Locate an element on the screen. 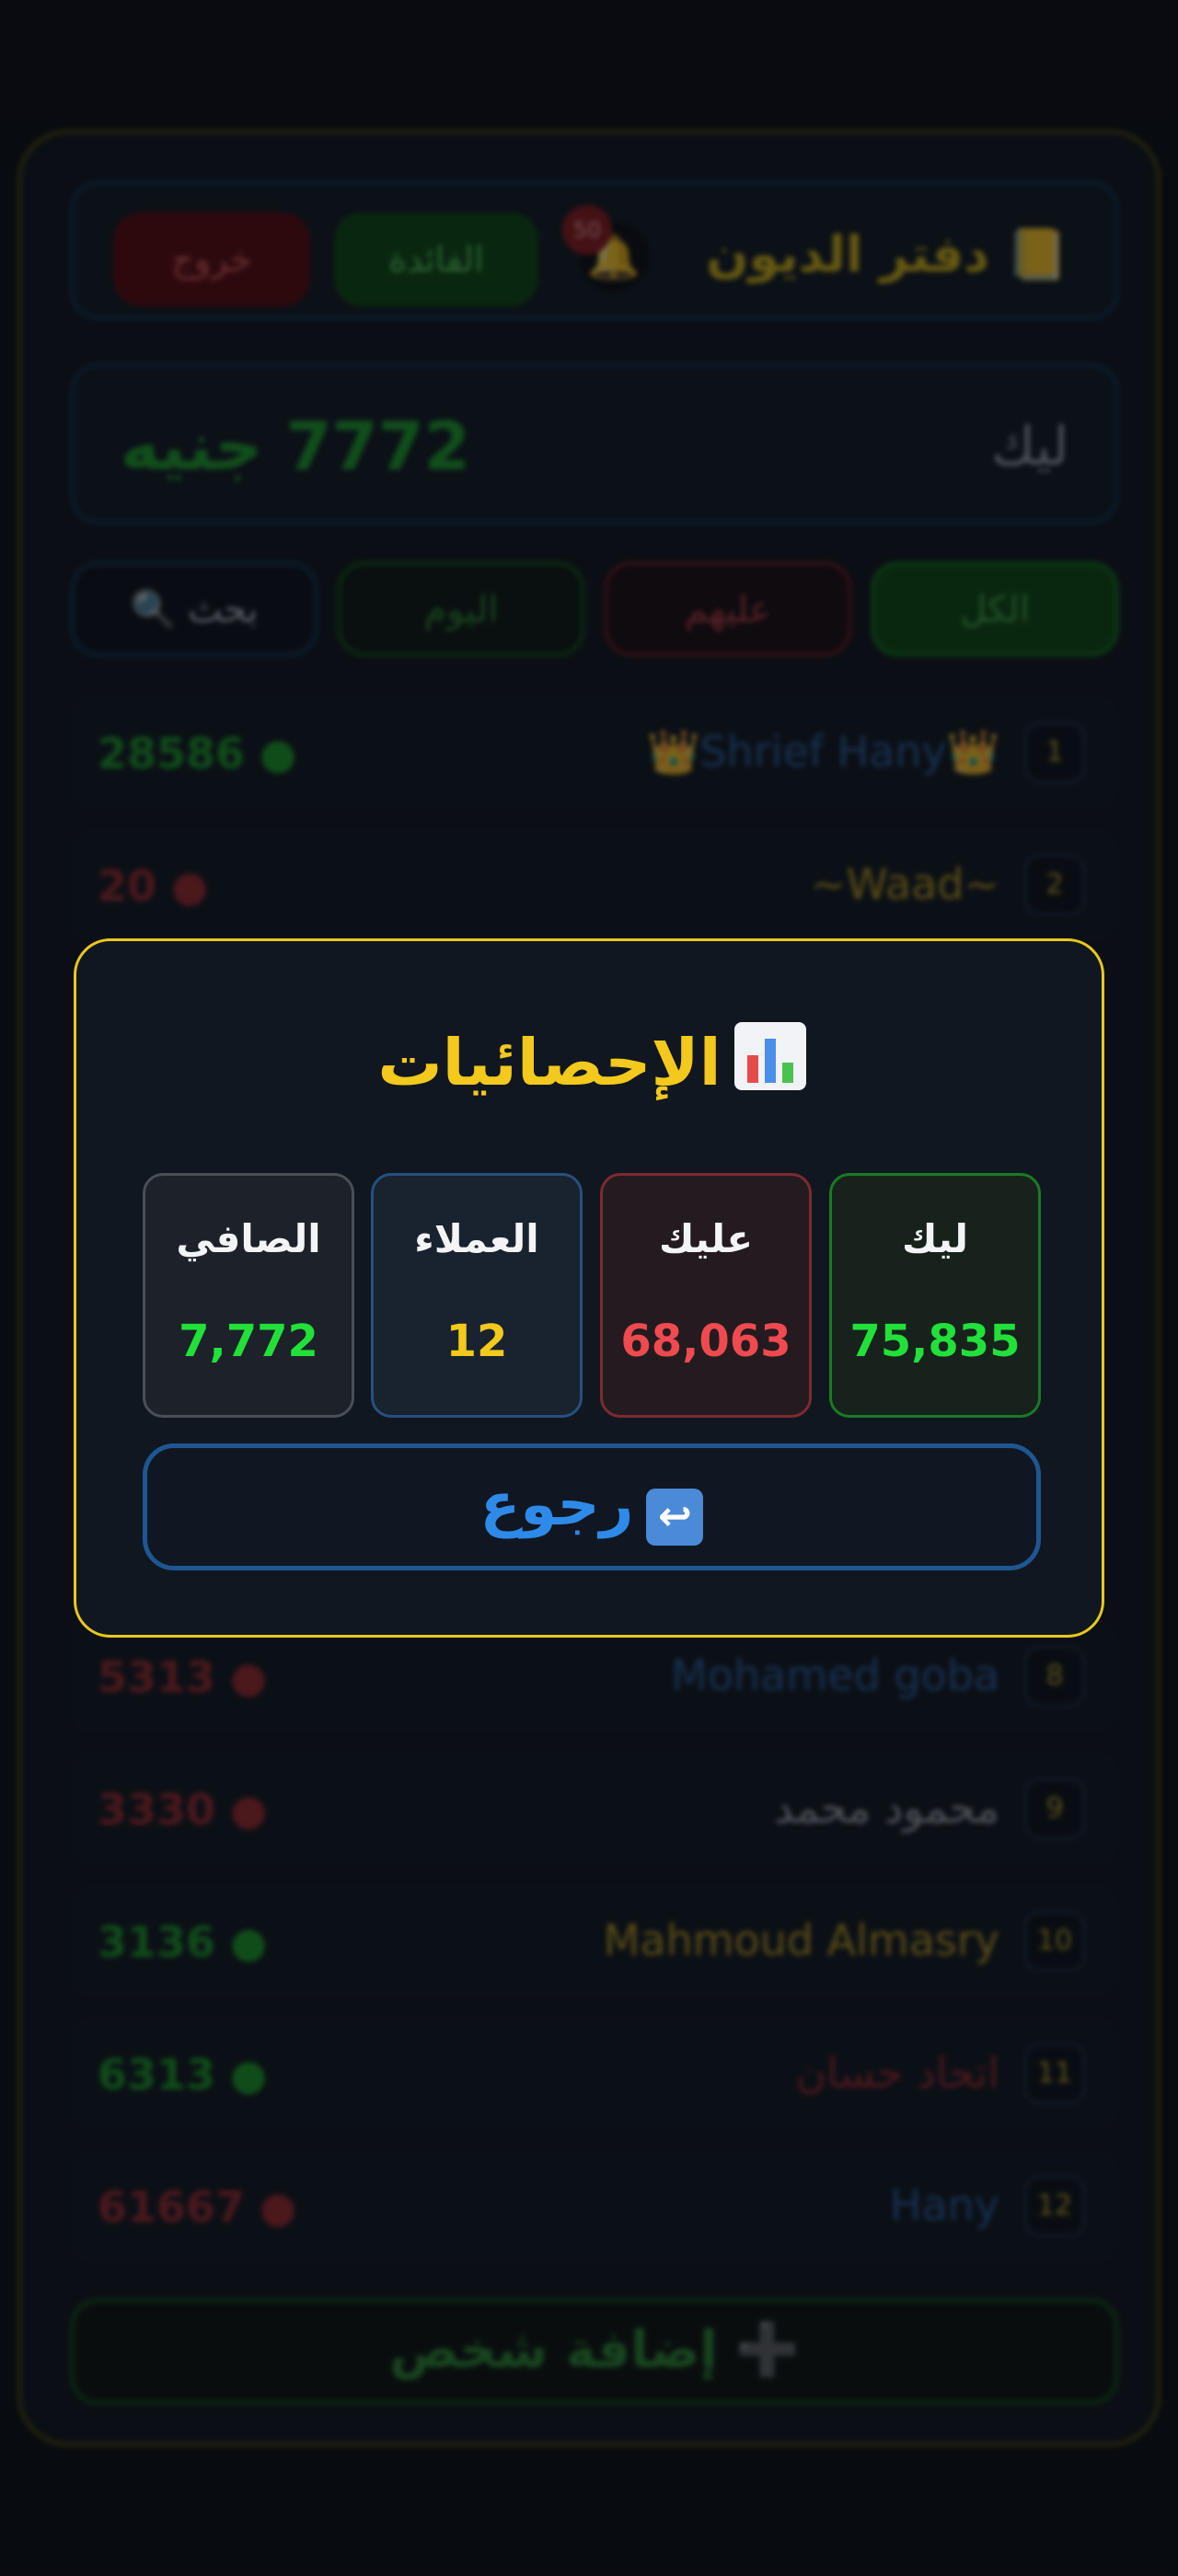  stat-card-lik: ليك 75,835 is located at coordinates (935, 1295).